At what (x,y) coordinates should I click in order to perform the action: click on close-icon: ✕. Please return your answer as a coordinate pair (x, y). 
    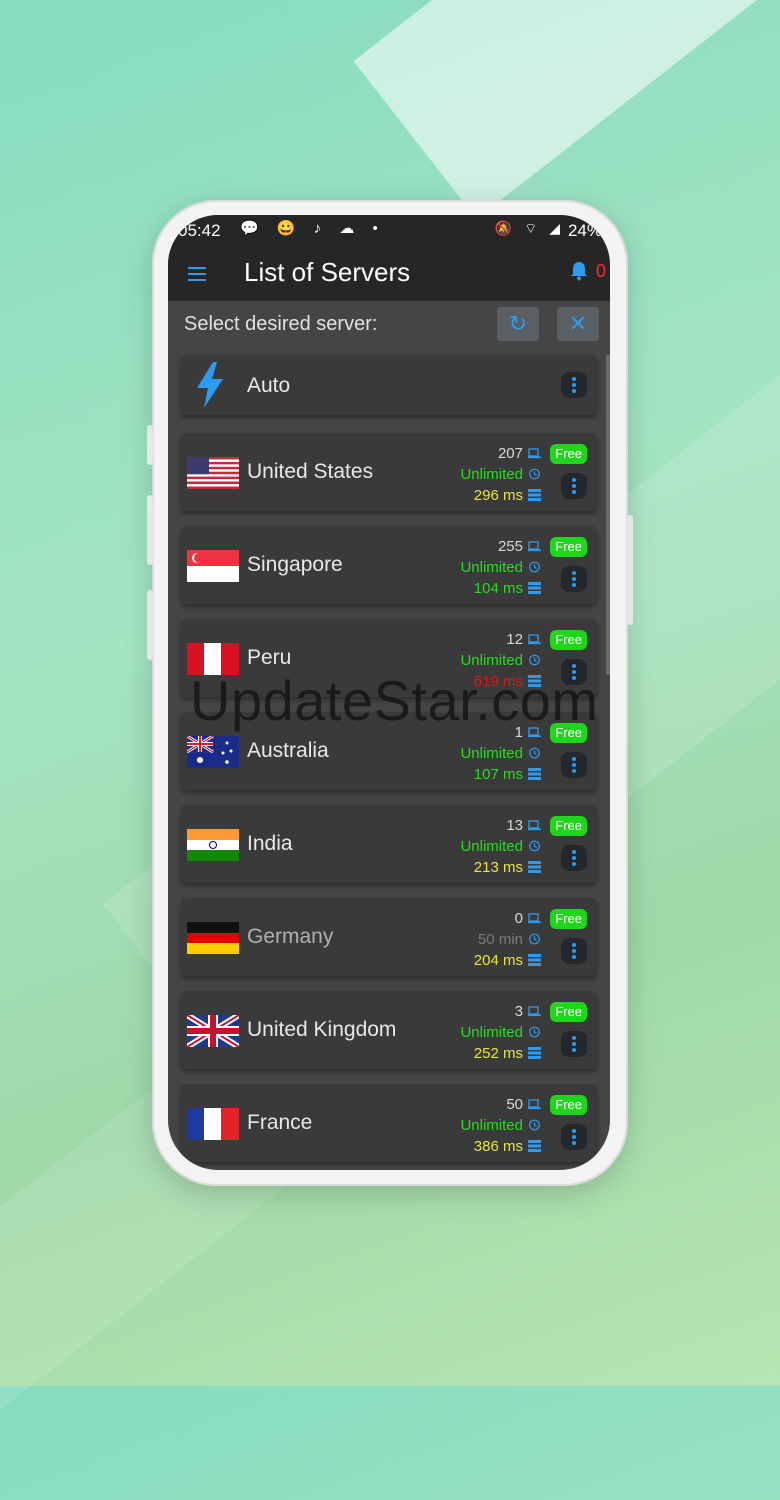
    Looking at the image, I should click on (578, 323).